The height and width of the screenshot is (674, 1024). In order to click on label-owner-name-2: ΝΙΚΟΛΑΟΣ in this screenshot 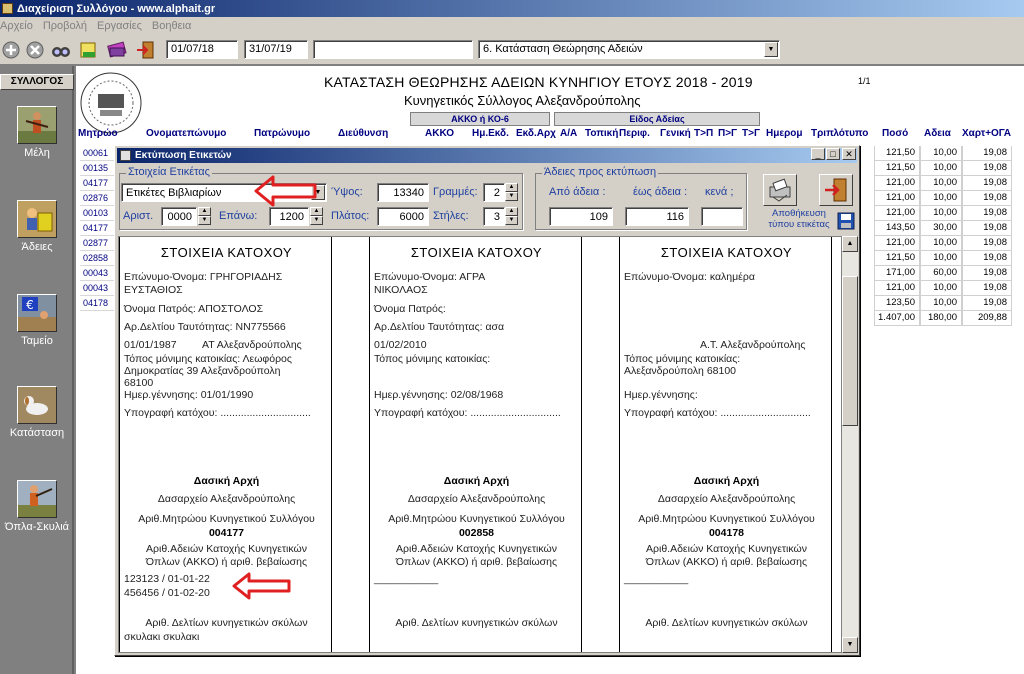, I will do `click(401, 290)`.